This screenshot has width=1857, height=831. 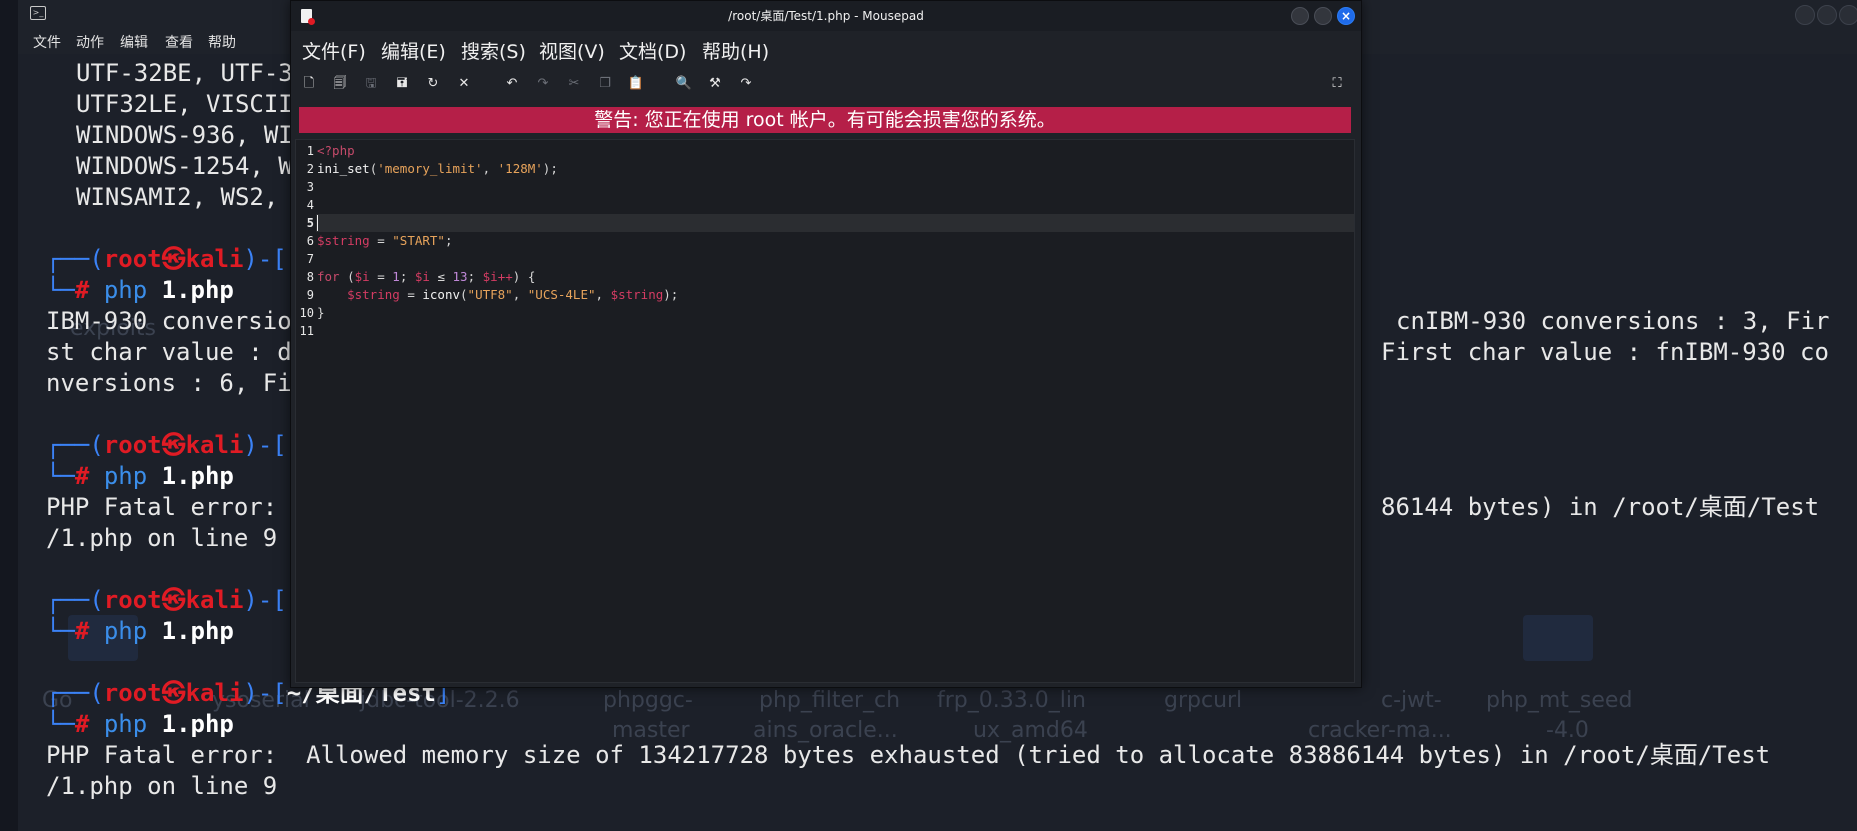 What do you see at coordinates (746, 84) in the screenshot?
I see `go-to-line-icon: ↷` at bounding box center [746, 84].